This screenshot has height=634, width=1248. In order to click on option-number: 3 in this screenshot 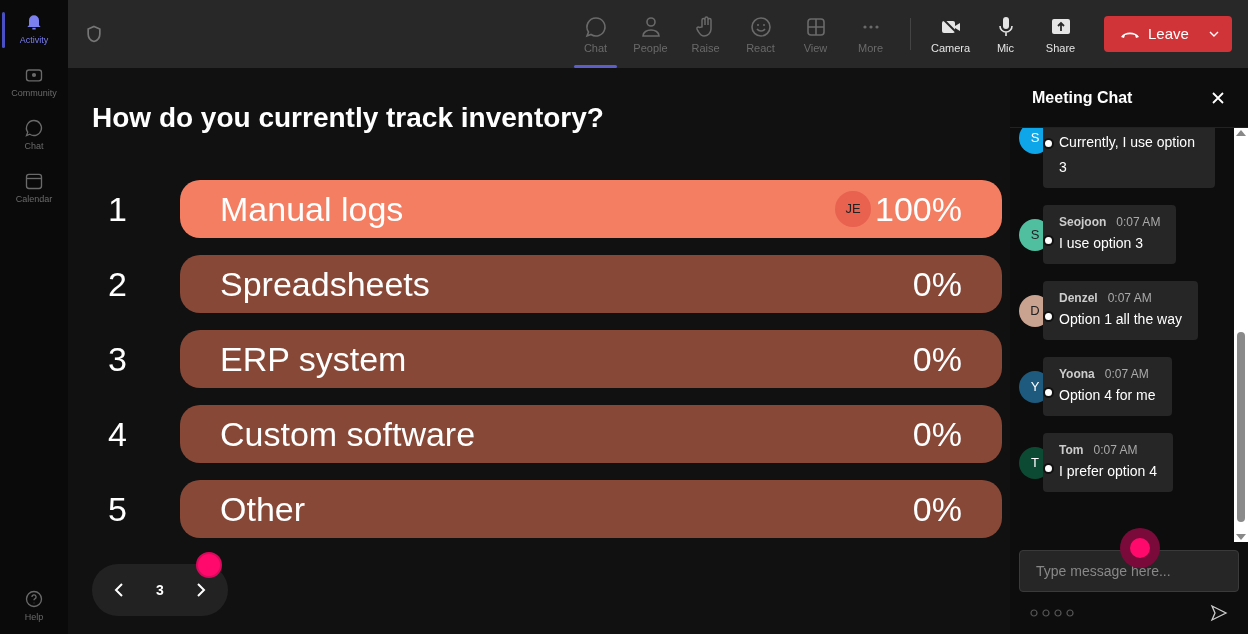, I will do `click(117, 359)`.